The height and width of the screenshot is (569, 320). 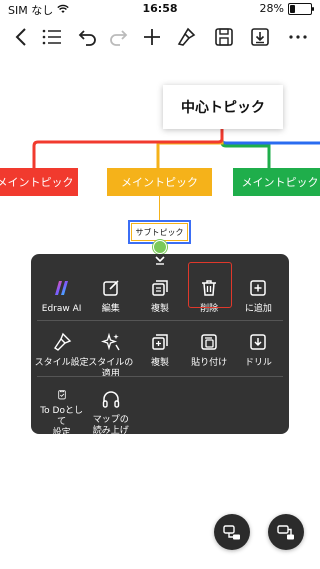 I want to click on copy-icon, so click(x=160, y=342).